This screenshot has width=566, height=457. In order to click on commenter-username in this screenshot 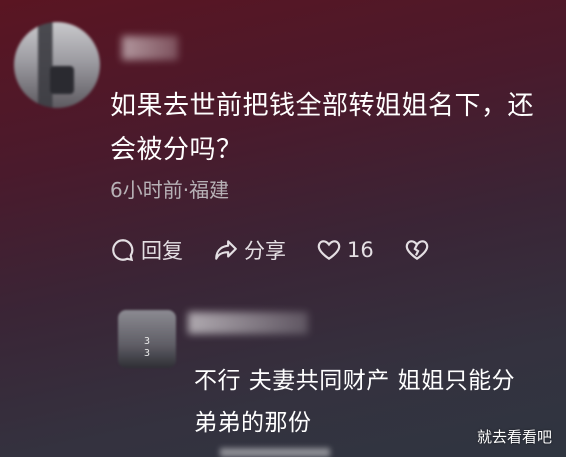, I will do `click(150, 48)`.